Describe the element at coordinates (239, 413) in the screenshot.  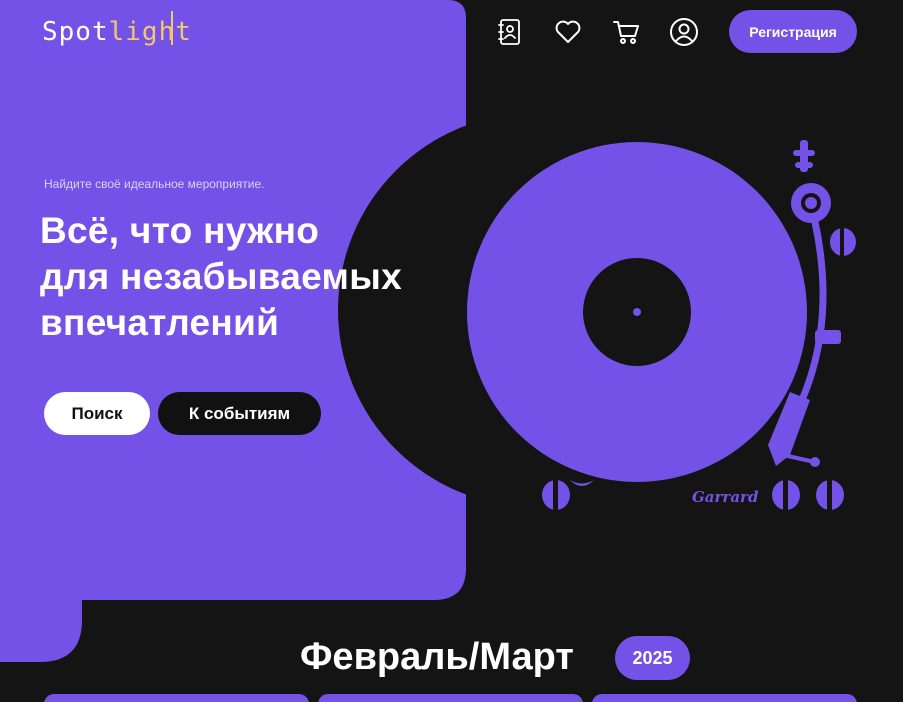
I see `events-button: К событиям` at that location.